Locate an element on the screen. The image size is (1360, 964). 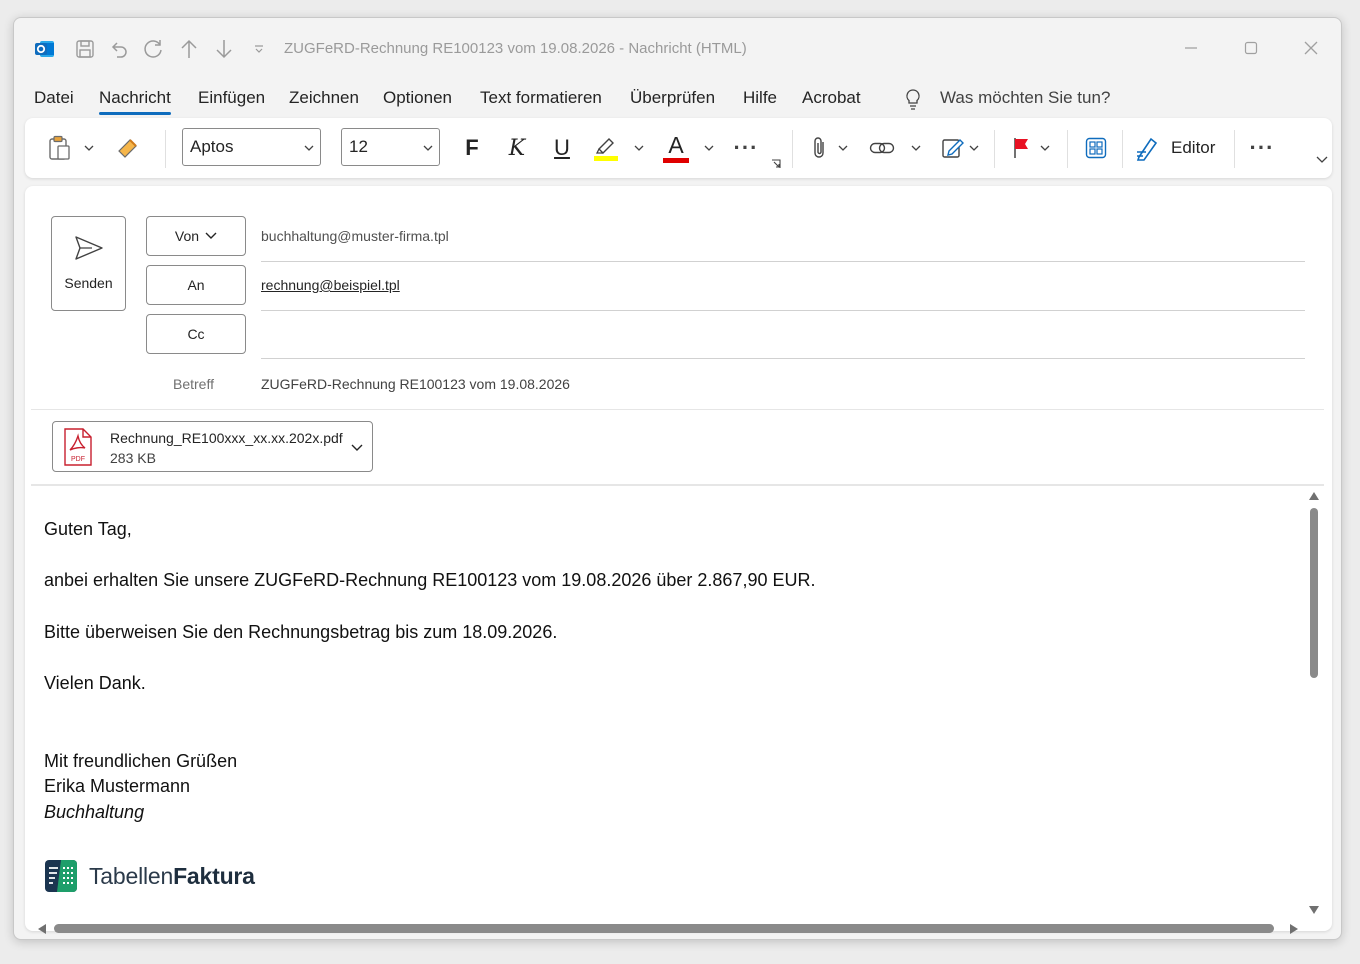
cc-button: Cc is located at coordinates (196, 334).